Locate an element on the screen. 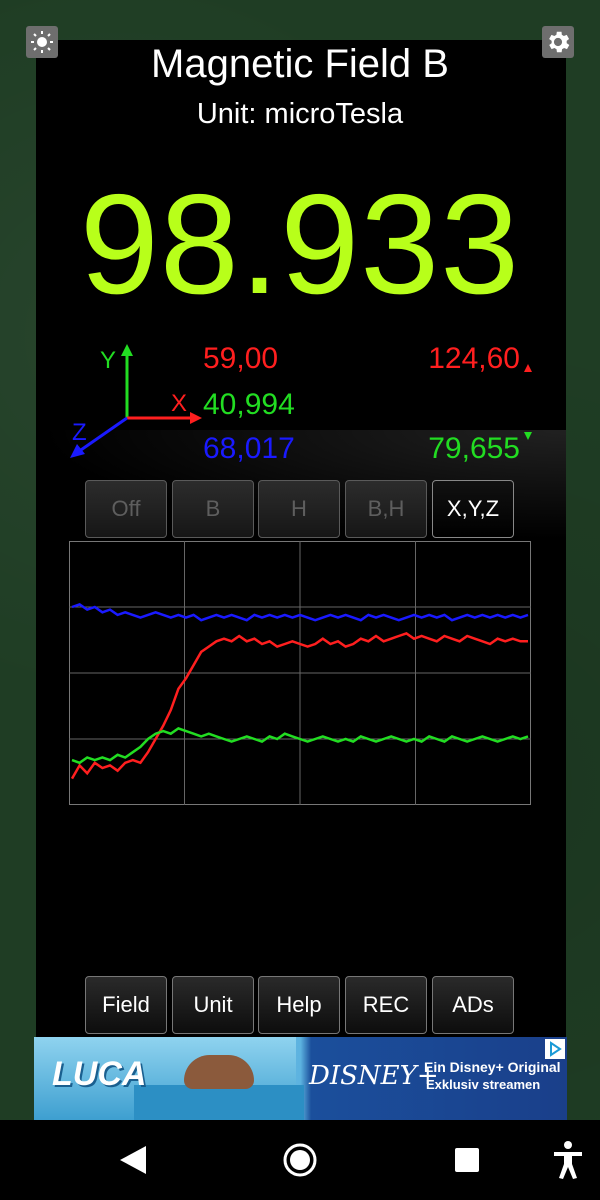  mode-button-b: B is located at coordinates (213, 509).